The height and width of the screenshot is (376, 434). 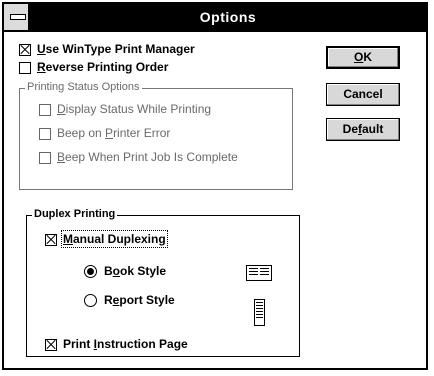 I want to click on title-bar: Options, so click(x=215, y=18).